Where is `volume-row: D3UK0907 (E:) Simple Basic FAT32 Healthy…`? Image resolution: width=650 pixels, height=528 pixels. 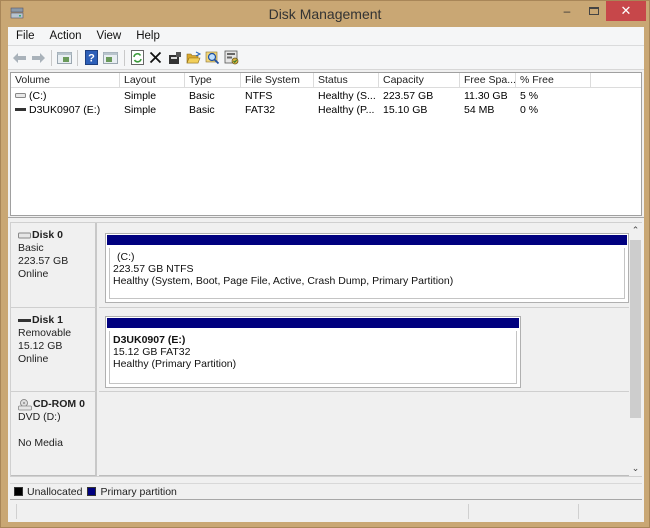 volume-row: D3UK0907 (E:) Simple Basic FAT32 Healthy… is located at coordinates (326, 110).